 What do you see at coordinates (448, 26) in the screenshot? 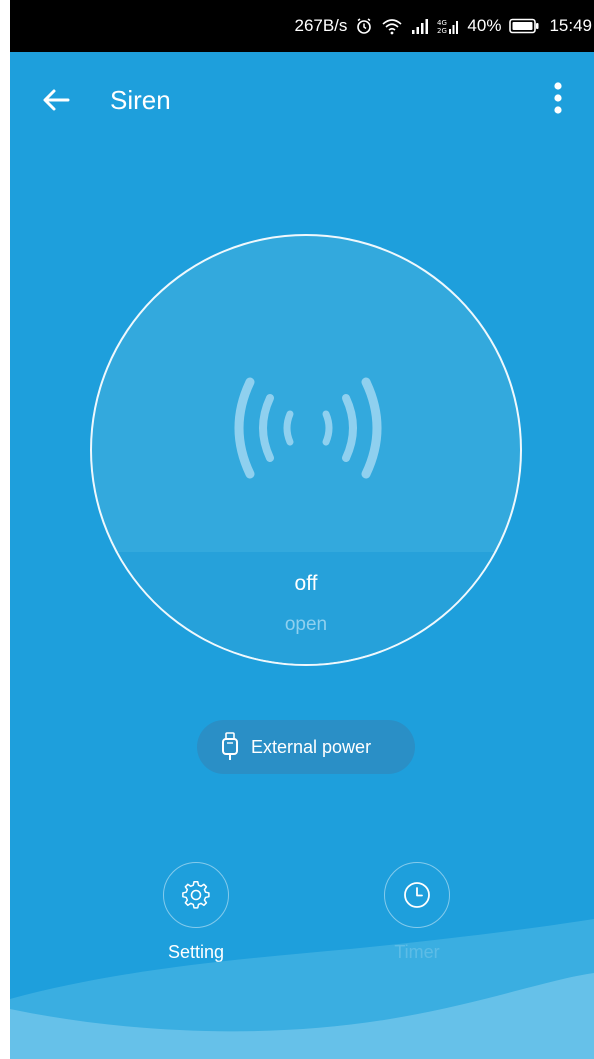
I see `network-4g-icon: 4G 2G` at bounding box center [448, 26].